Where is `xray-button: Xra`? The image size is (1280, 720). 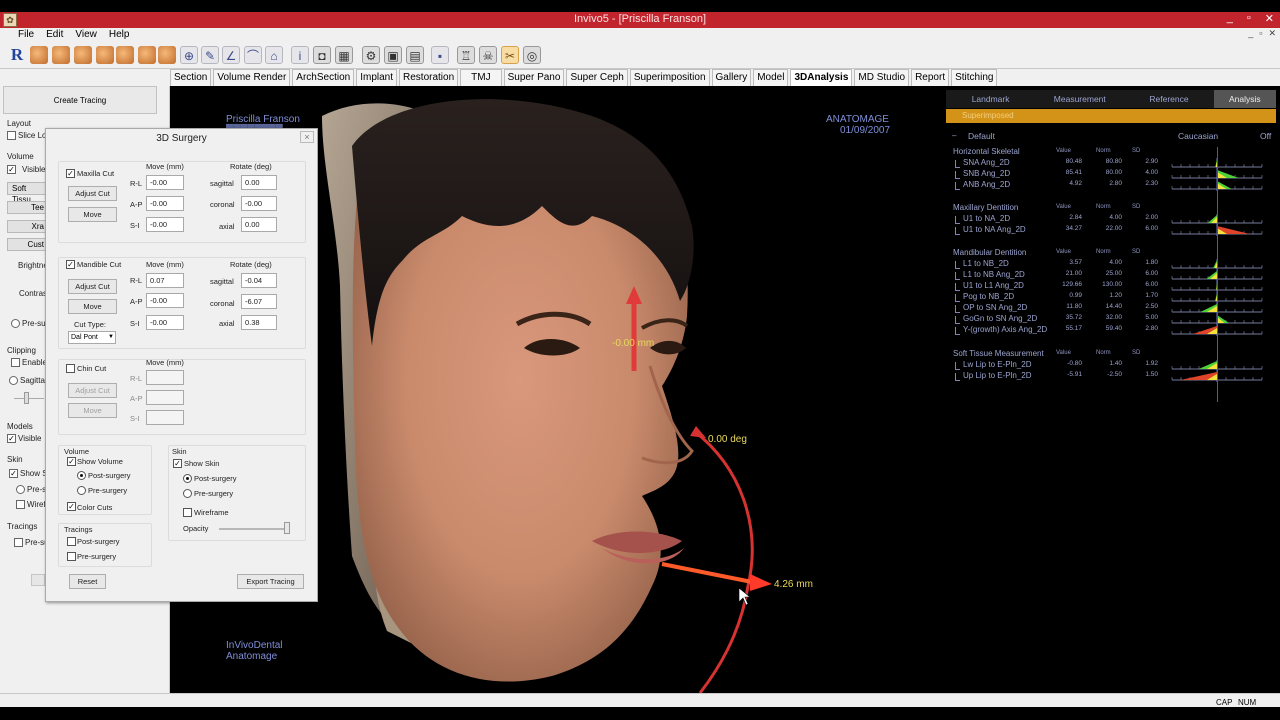 xray-button: Xra is located at coordinates (27, 226).